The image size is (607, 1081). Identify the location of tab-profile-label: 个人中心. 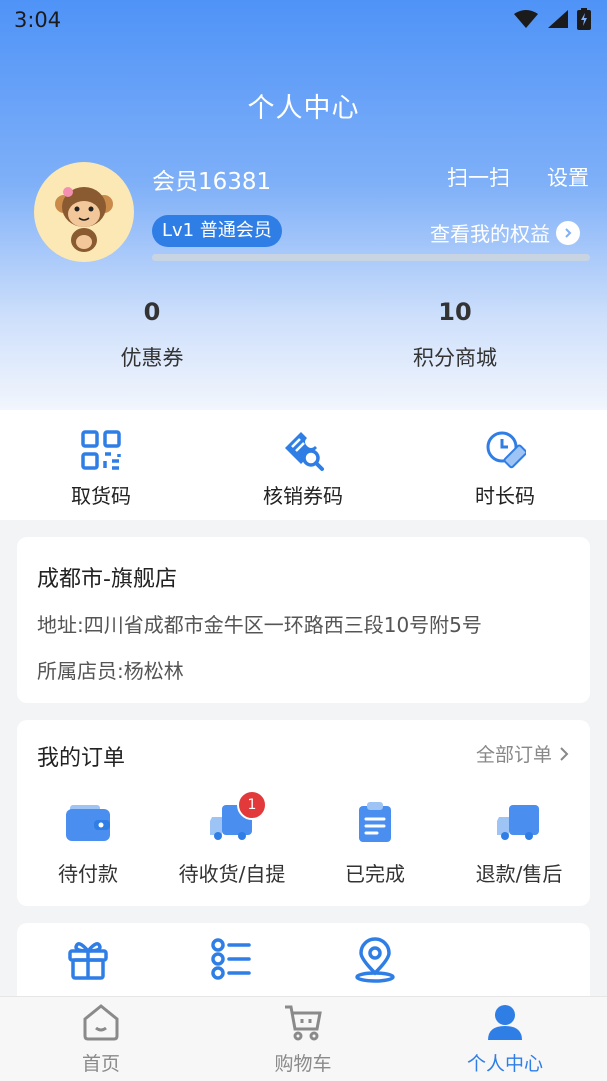
(504, 1064).